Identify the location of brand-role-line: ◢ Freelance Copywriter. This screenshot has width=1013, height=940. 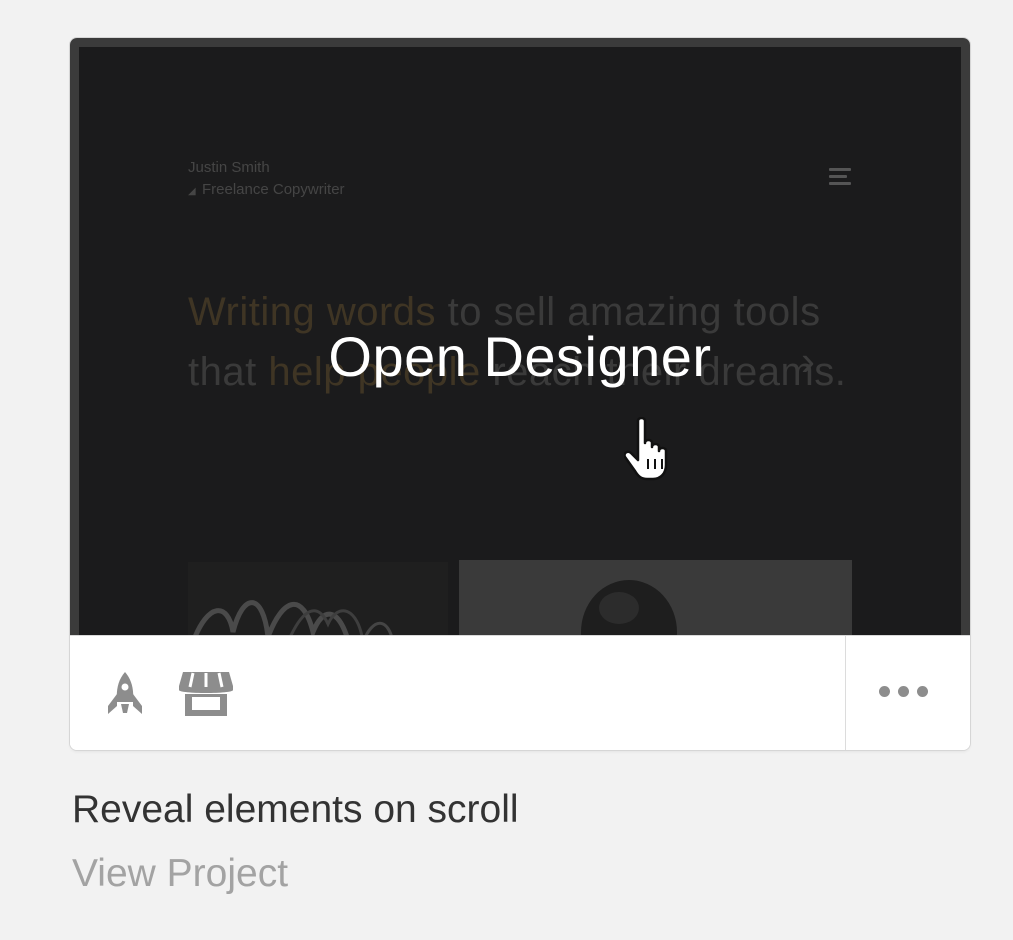
(266, 191).